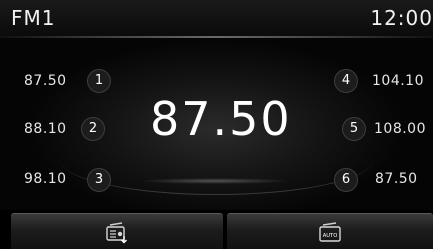 Image resolution: width=433 pixels, height=249 pixels. I want to click on preset-6-button: 6, so click(346, 180).